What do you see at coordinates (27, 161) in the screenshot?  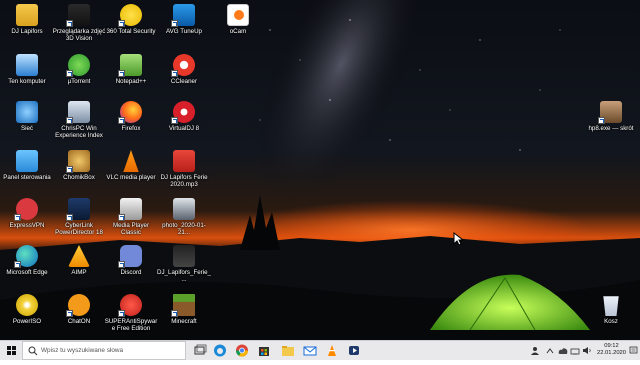 I see `control-panel-icon` at bounding box center [27, 161].